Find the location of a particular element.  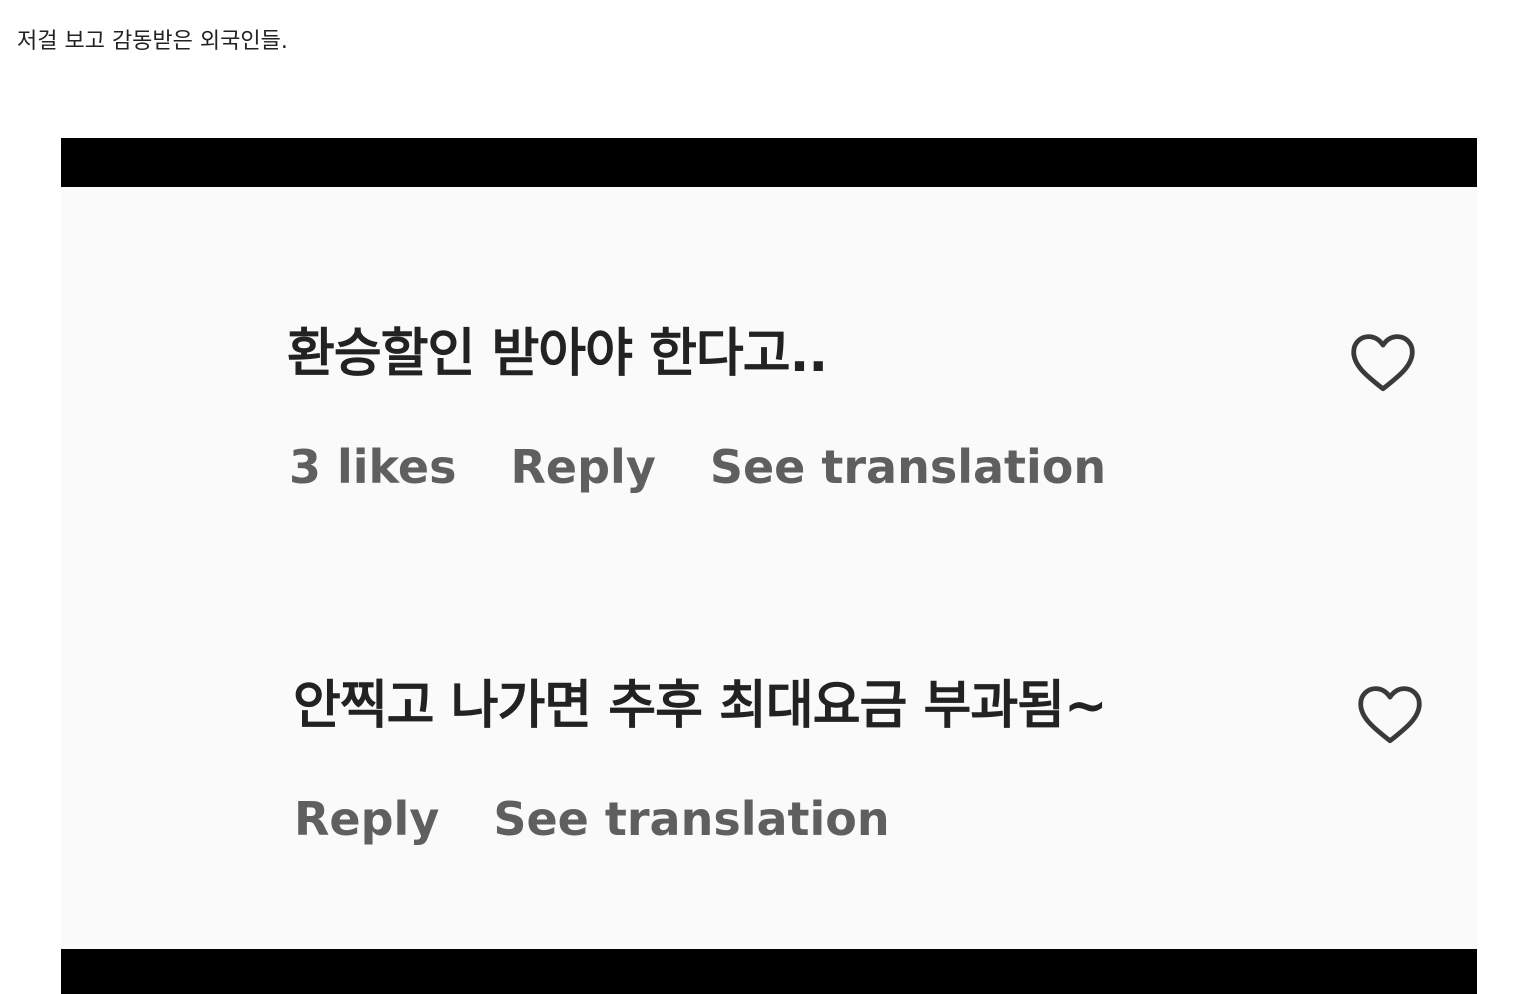

top-black-bar is located at coordinates (769, 162).